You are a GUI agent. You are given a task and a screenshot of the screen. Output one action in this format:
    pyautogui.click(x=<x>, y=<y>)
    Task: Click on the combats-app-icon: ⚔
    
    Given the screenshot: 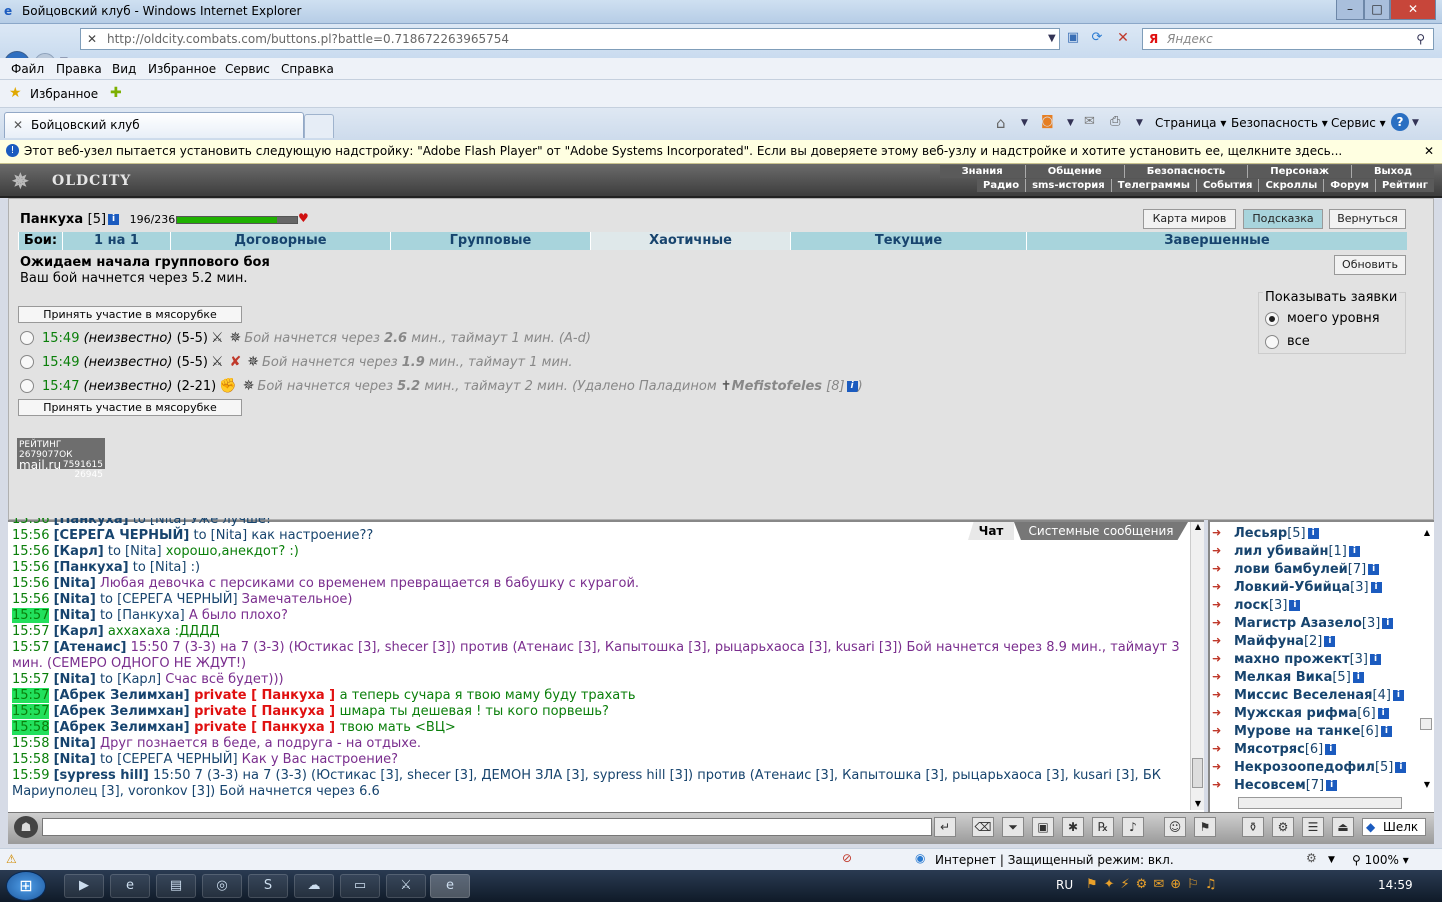 What is the action you would take?
    pyautogui.click(x=406, y=886)
    